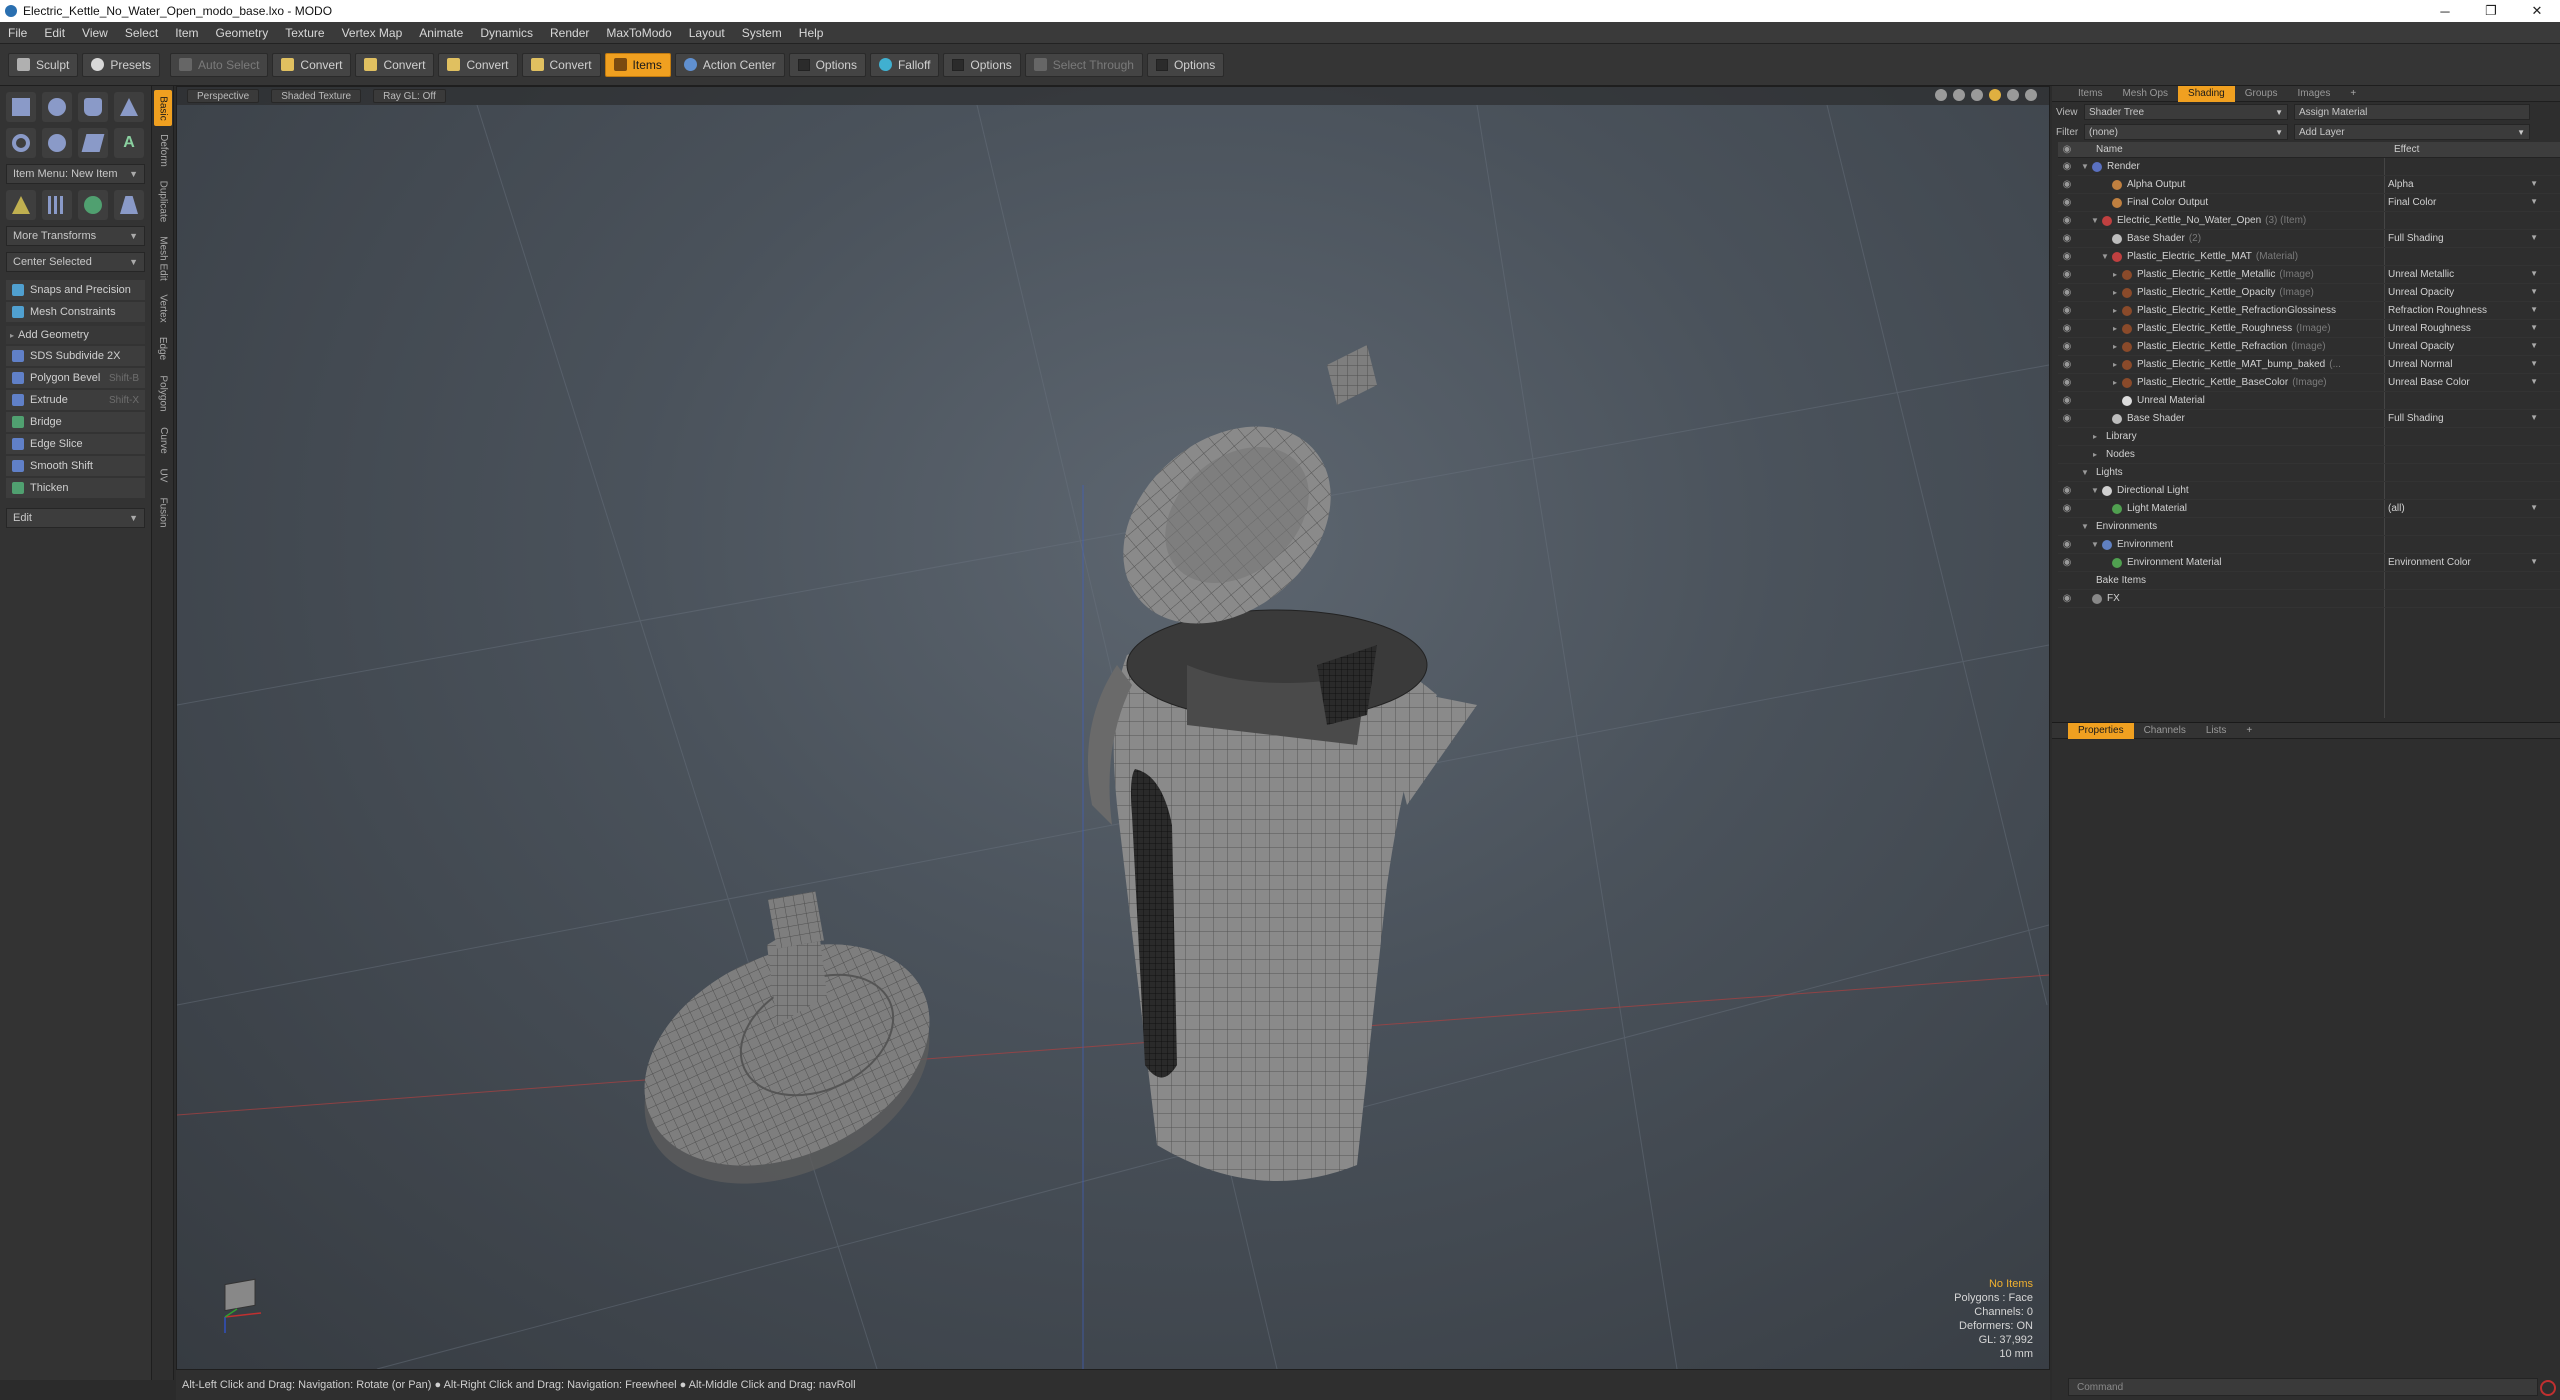  What do you see at coordinates (93, 205) in the screenshot?
I see `rotate-tool-icon` at bounding box center [93, 205].